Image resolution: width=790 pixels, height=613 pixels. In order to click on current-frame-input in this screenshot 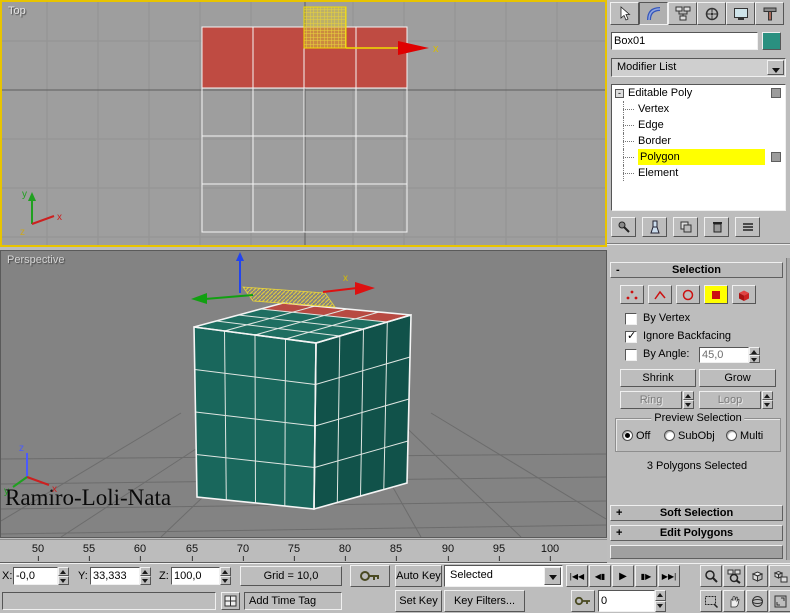, I will do `click(626, 601)`.